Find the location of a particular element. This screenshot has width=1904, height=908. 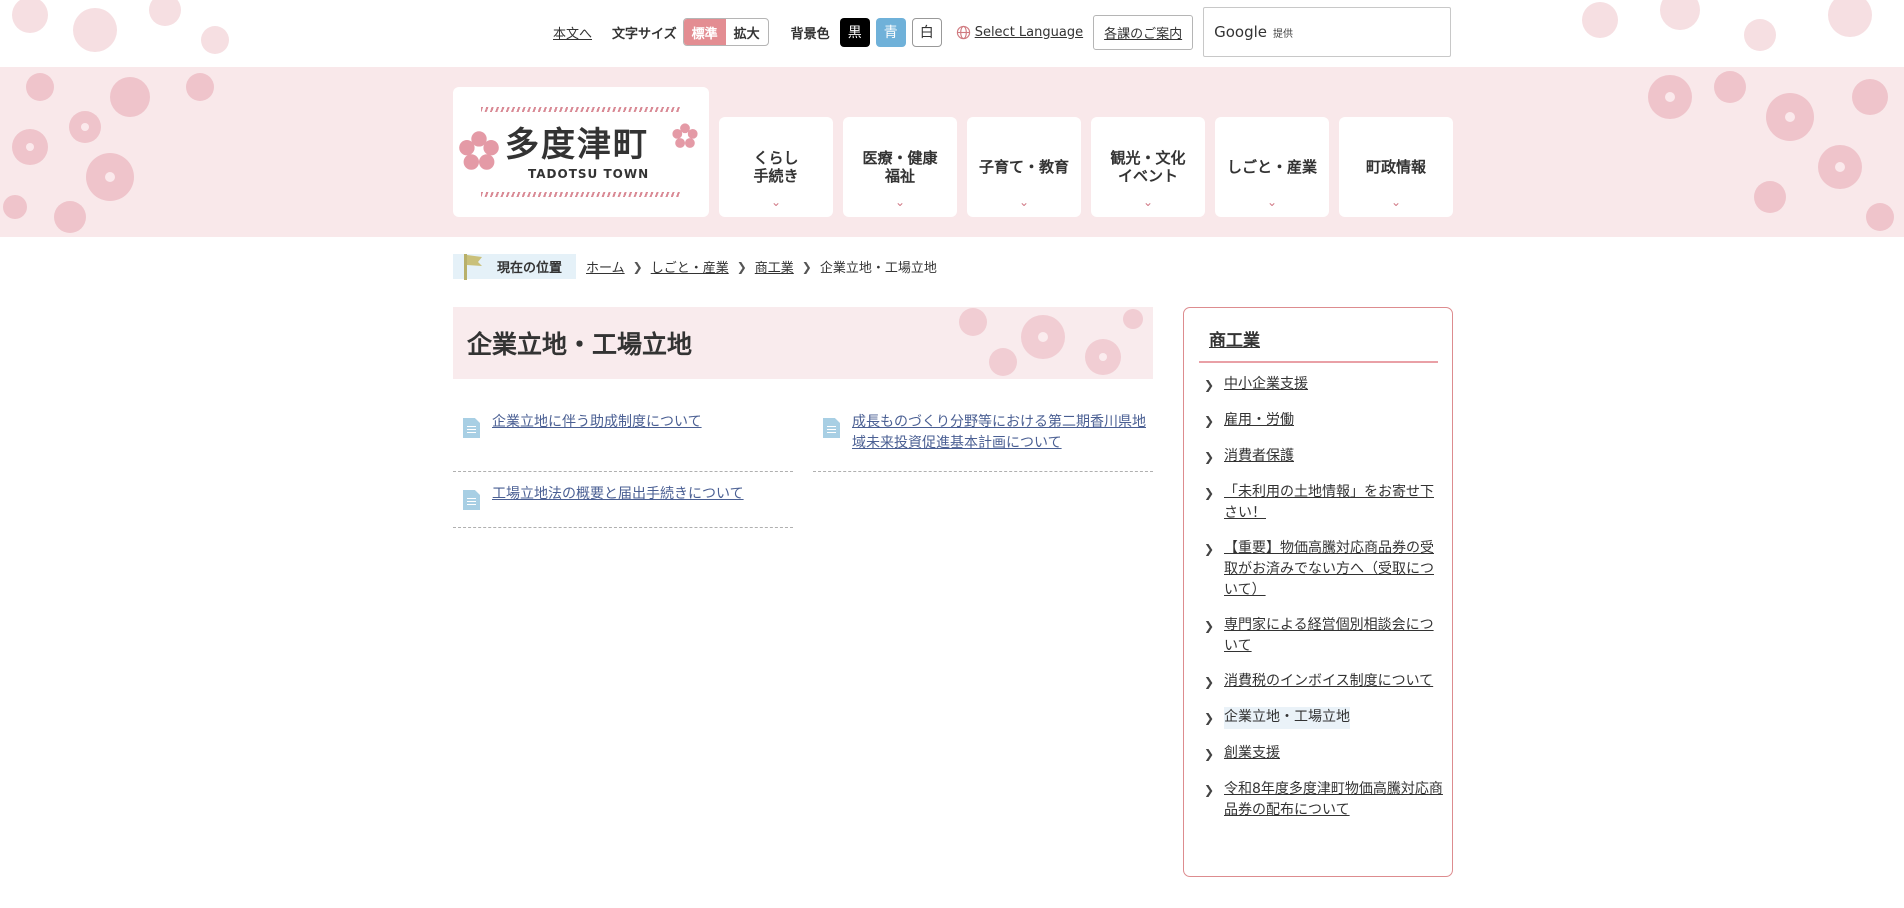

nav-item-living: くらし 手続き ⌄ is located at coordinates (776, 167).